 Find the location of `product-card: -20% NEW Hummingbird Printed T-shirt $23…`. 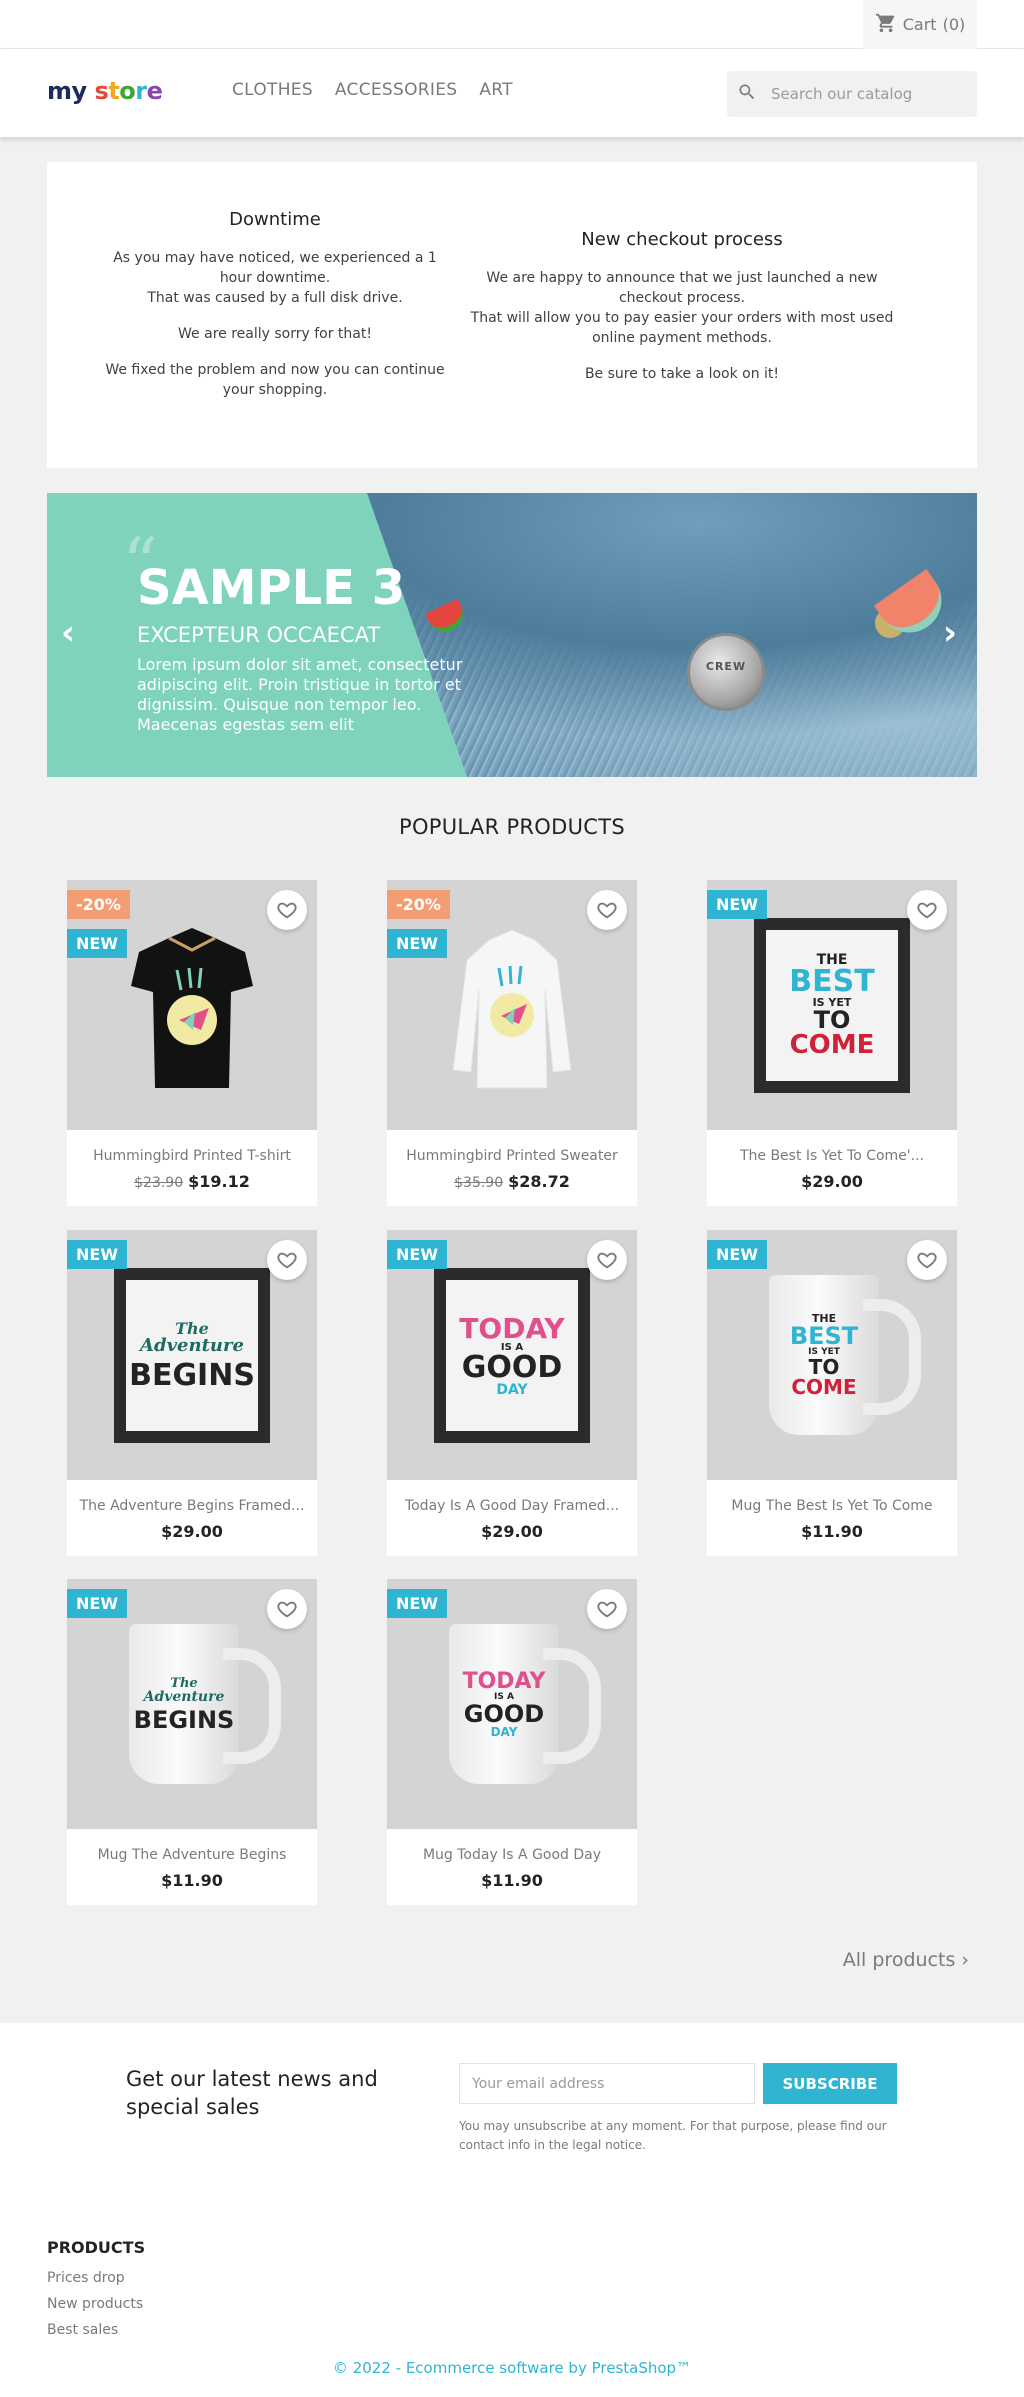

product-card: -20% NEW Hummingbird Printed T-shirt $23… is located at coordinates (192, 1043).